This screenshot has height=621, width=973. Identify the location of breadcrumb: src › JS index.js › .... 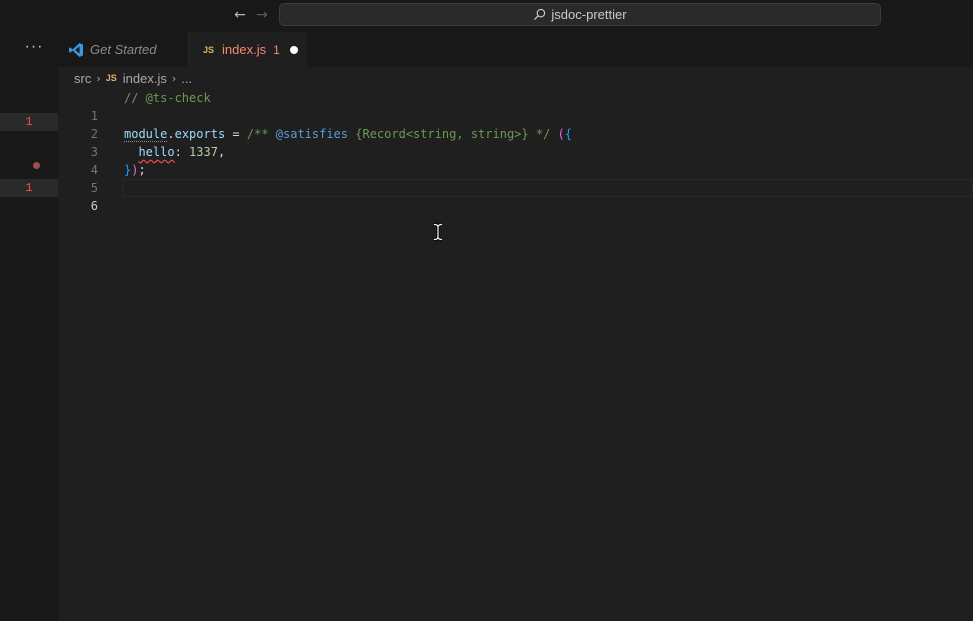
(515, 78).